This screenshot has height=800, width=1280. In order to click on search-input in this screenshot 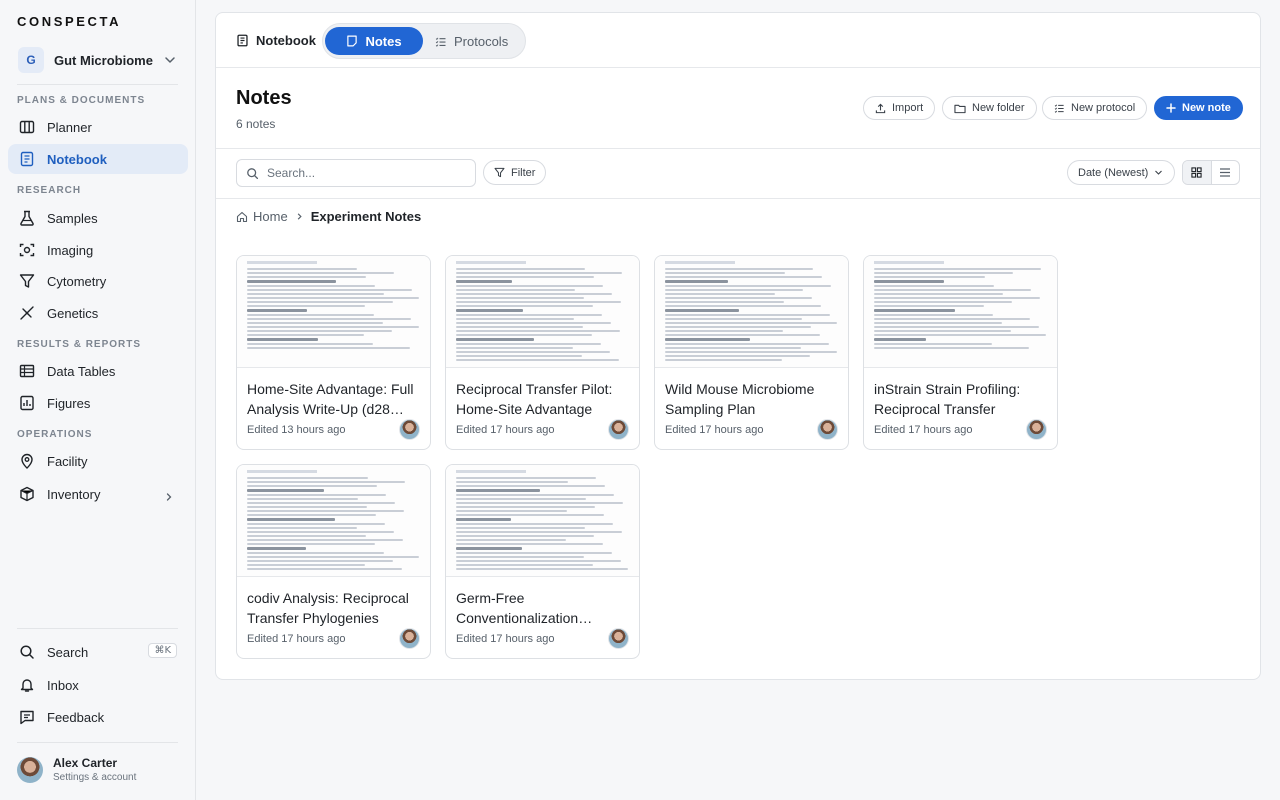, I will do `click(362, 173)`.